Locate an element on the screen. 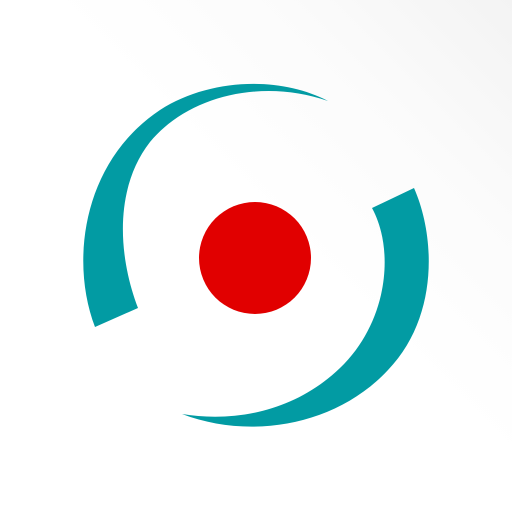 The width and height of the screenshot is (512, 512). center-dot is located at coordinates (255, 258).